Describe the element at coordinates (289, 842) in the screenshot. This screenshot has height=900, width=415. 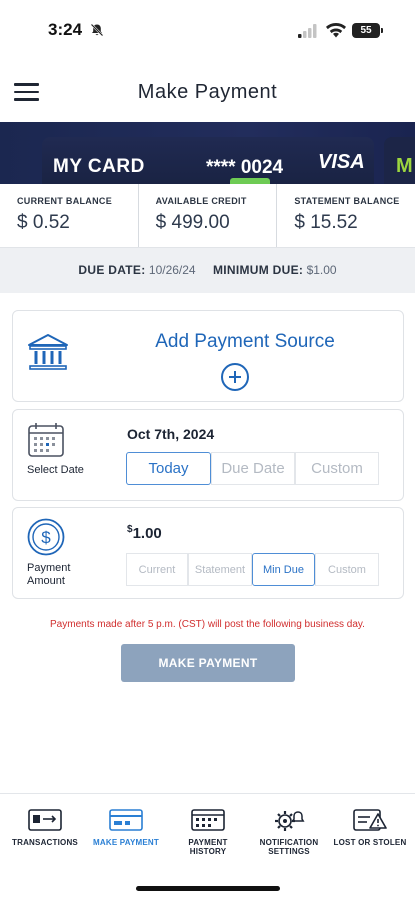
I see `nav-notification-settings-label-1: NOTIFICATION` at that location.